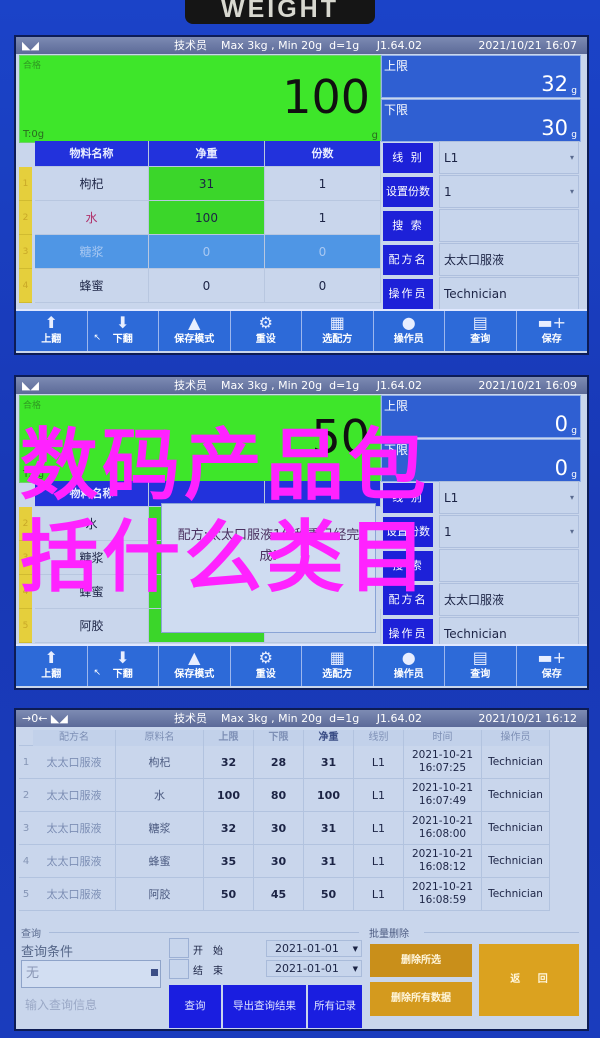  What do you see at coordinates (509, 225) in the screenshot?
I see `search-input` at bounding box center [509, 225].